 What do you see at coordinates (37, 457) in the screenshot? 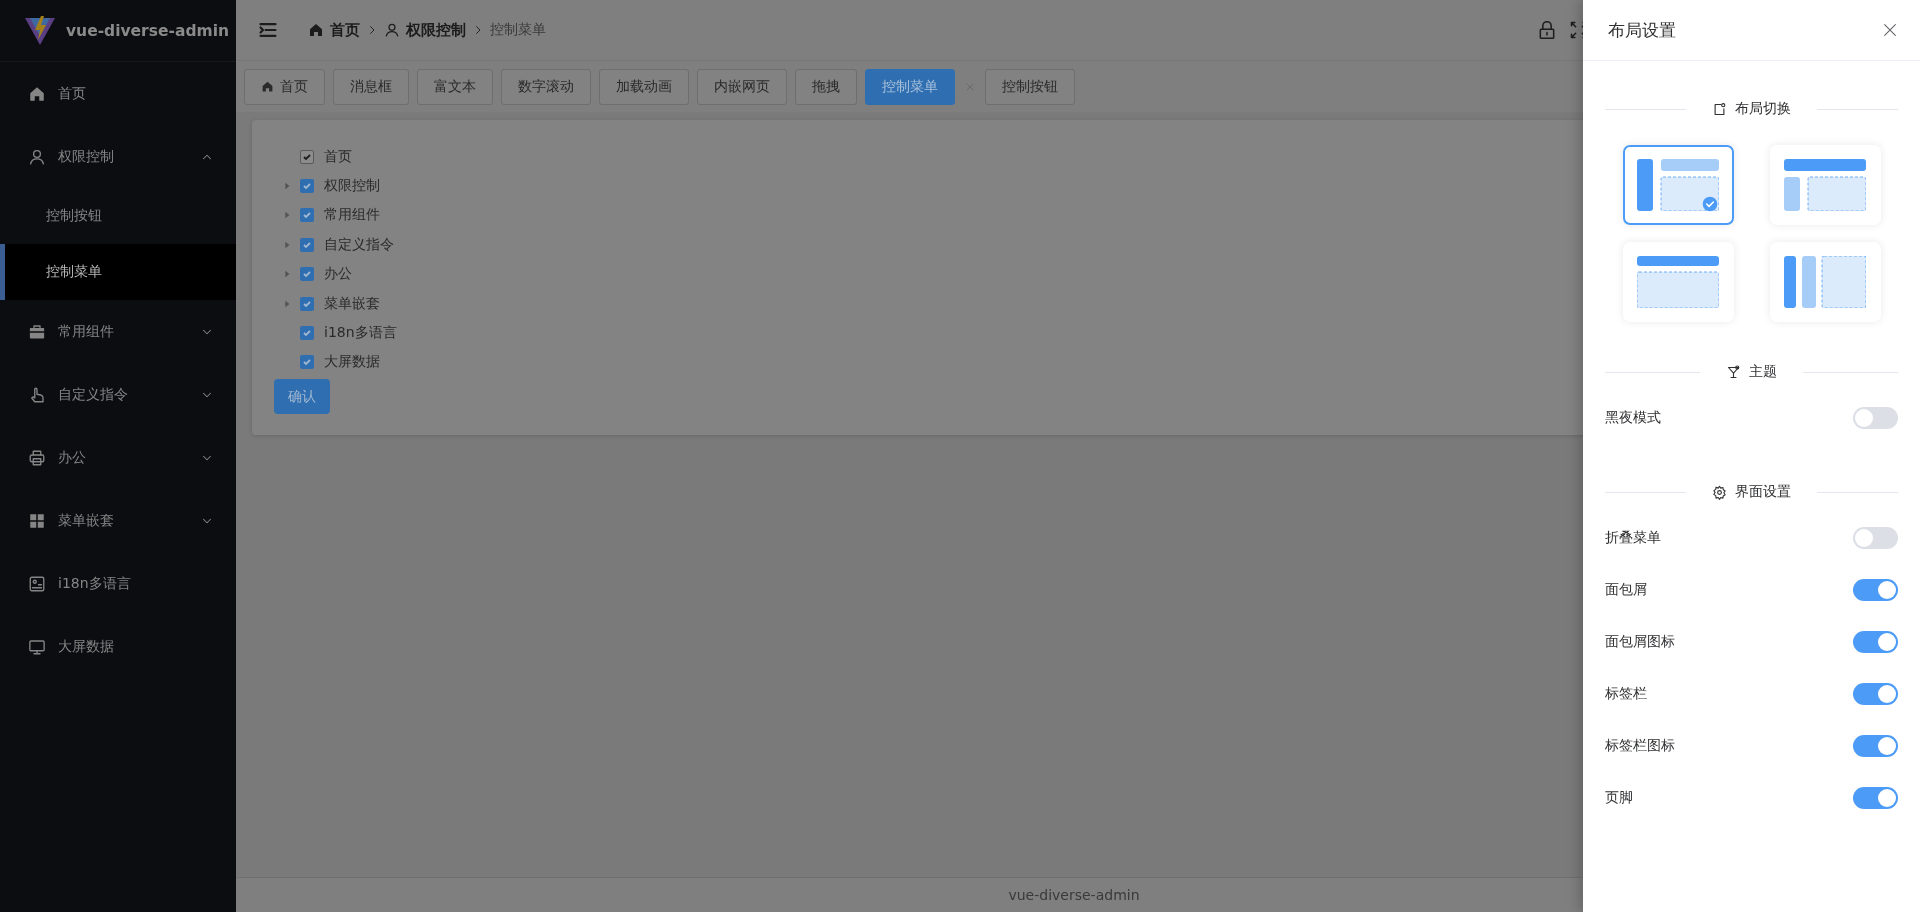
I see `printer-icon` at bounding box center [37, 457].